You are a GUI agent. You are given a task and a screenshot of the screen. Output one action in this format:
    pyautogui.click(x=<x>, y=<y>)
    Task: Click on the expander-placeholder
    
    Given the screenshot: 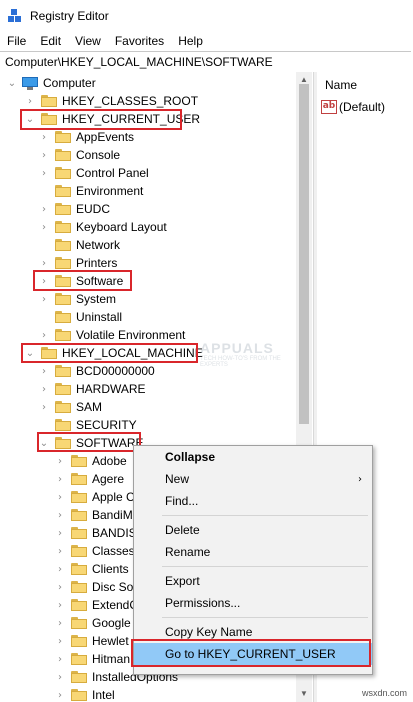 What is the action you would take?
    pyautogui.click(x=44, y=317)
    